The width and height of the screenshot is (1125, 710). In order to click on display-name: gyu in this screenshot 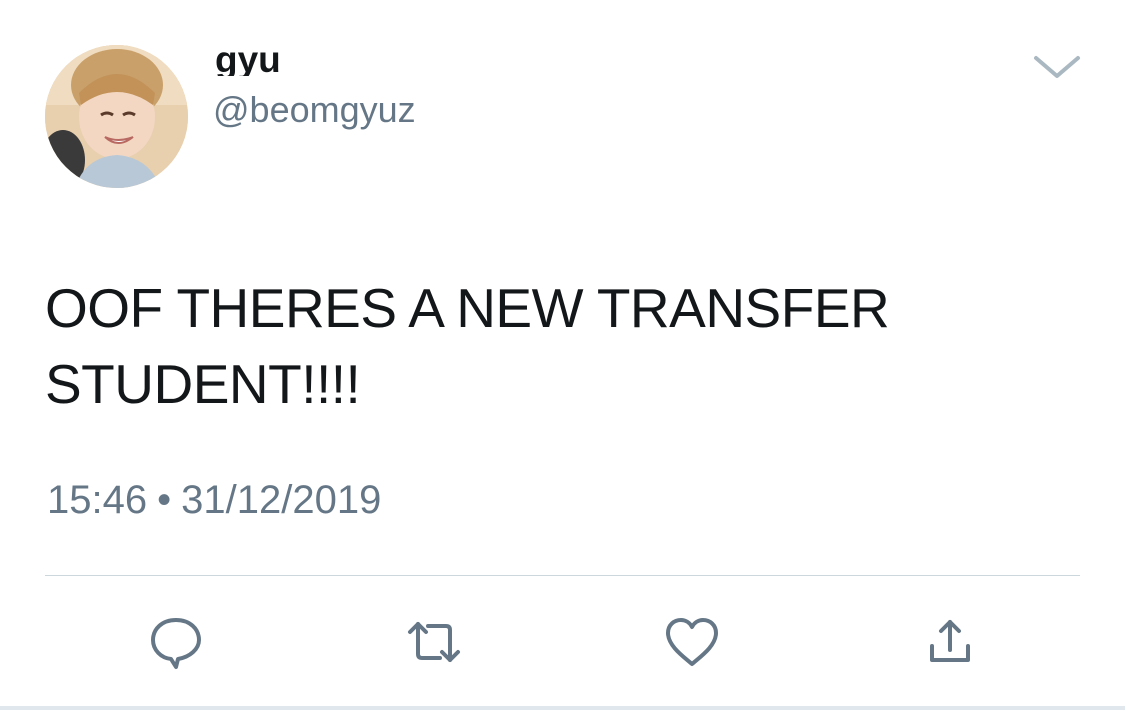, I will do `click(248, 57)`.